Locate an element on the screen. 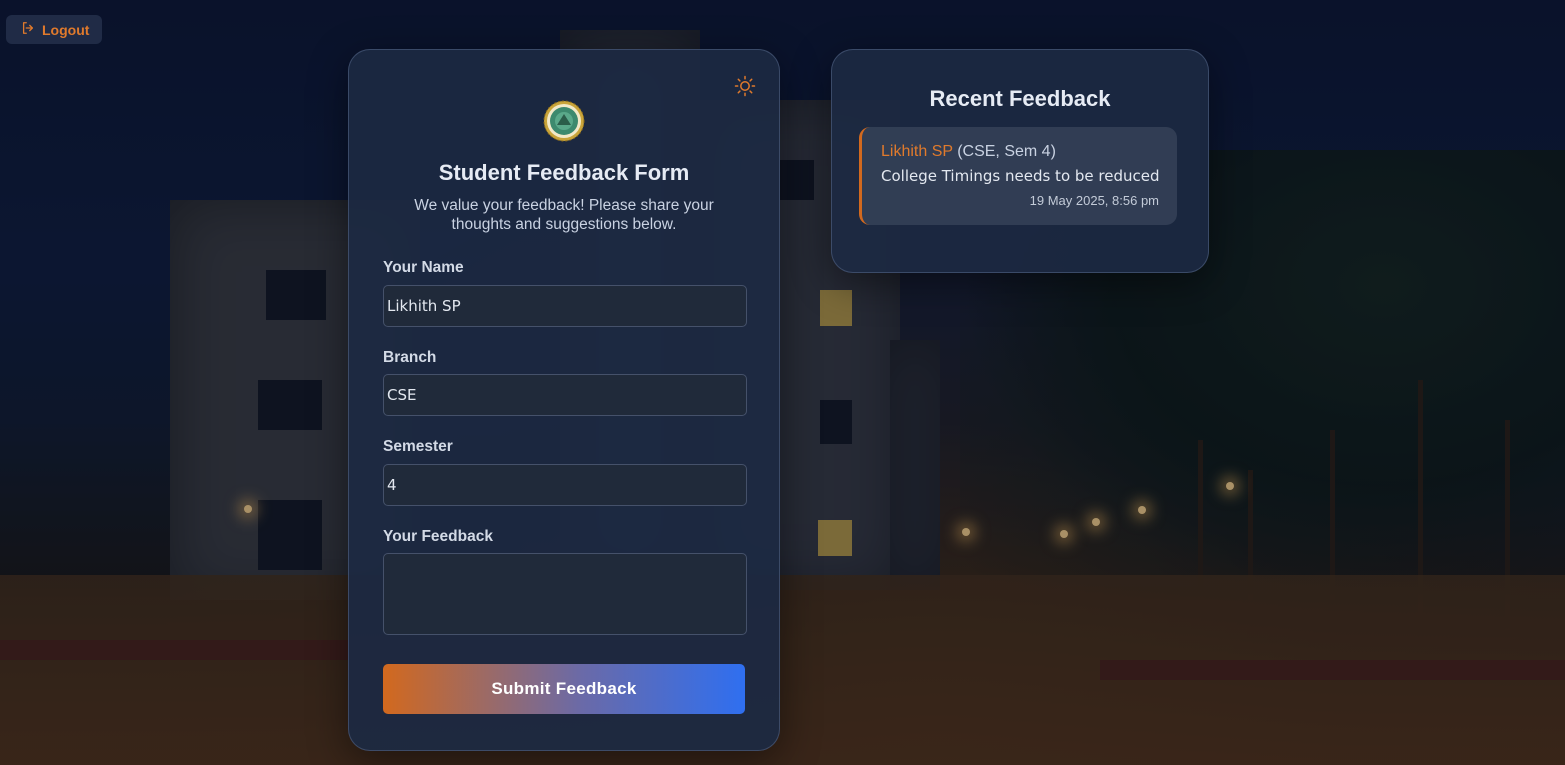 The image size is (1565, 765). branch-input: CSE is located at coordinates (565, 395).